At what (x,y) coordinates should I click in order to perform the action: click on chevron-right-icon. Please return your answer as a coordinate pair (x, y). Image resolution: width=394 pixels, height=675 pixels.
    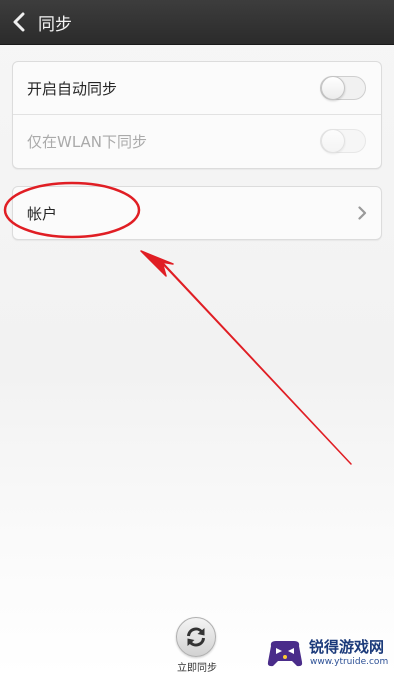
    Looking at the image, I should click on (362, 213).